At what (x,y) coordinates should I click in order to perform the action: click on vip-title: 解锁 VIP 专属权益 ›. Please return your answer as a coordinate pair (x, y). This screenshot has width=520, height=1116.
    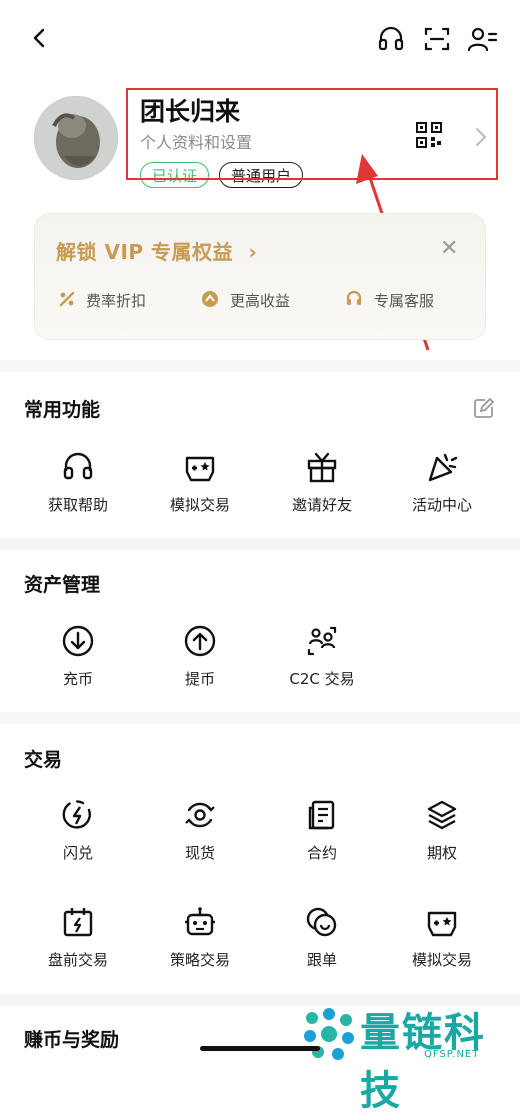
    Looking at the image, I should click on (156, 250).